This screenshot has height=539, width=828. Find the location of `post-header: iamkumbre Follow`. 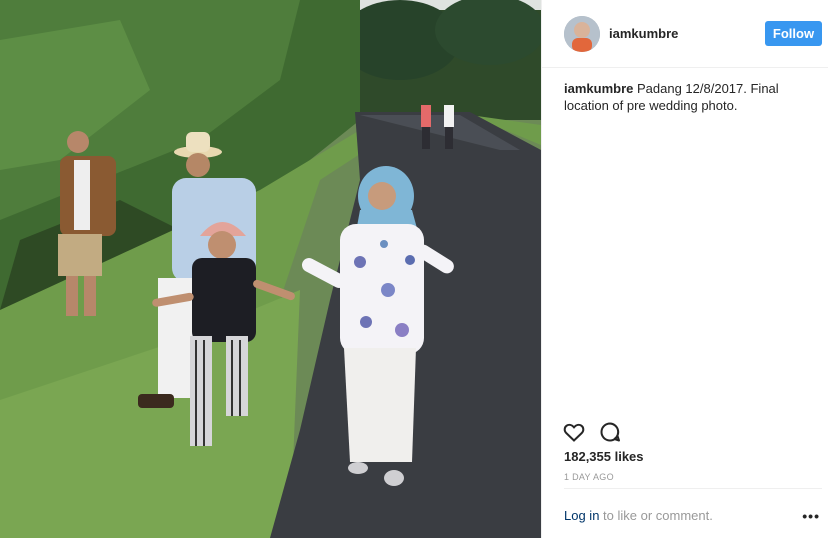

post-header: iamkumbre Follow is located at coordinates (685, 34).